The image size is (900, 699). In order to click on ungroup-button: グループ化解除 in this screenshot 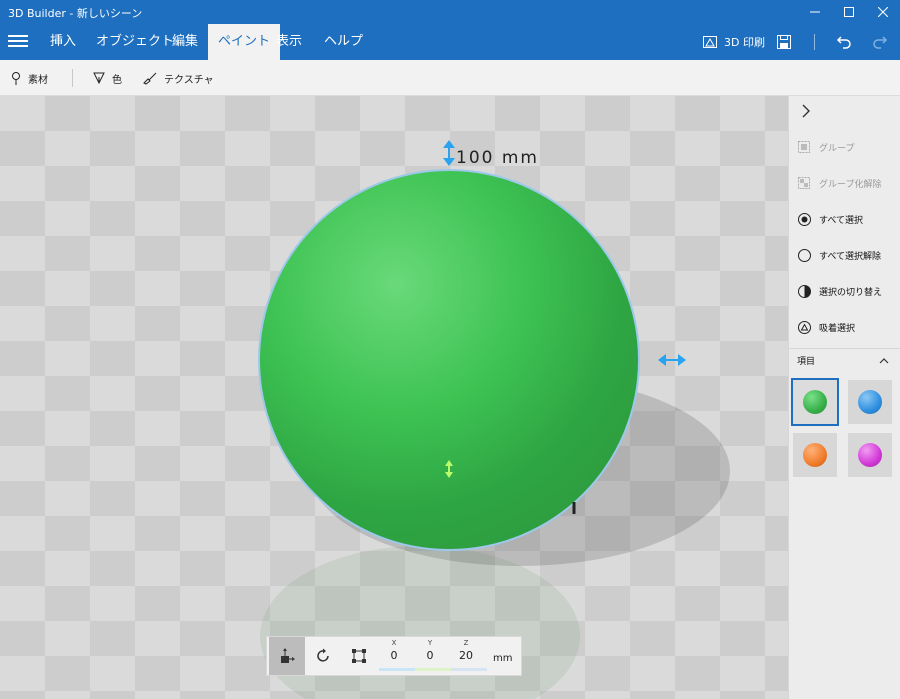, I will do `click(839, 183)`.